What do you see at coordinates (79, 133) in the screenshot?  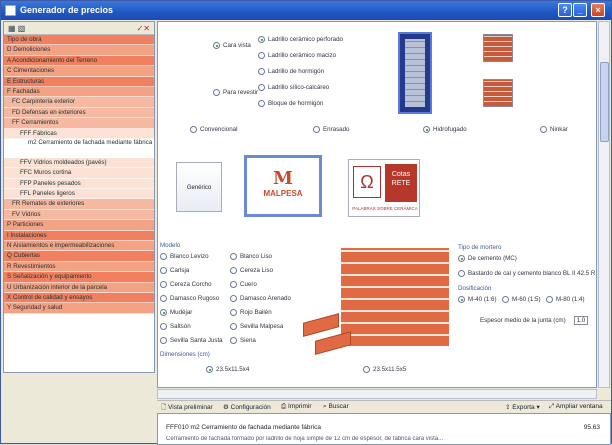 I see `tree-item: FFF Fábricas` at bounding box center [79, 133].